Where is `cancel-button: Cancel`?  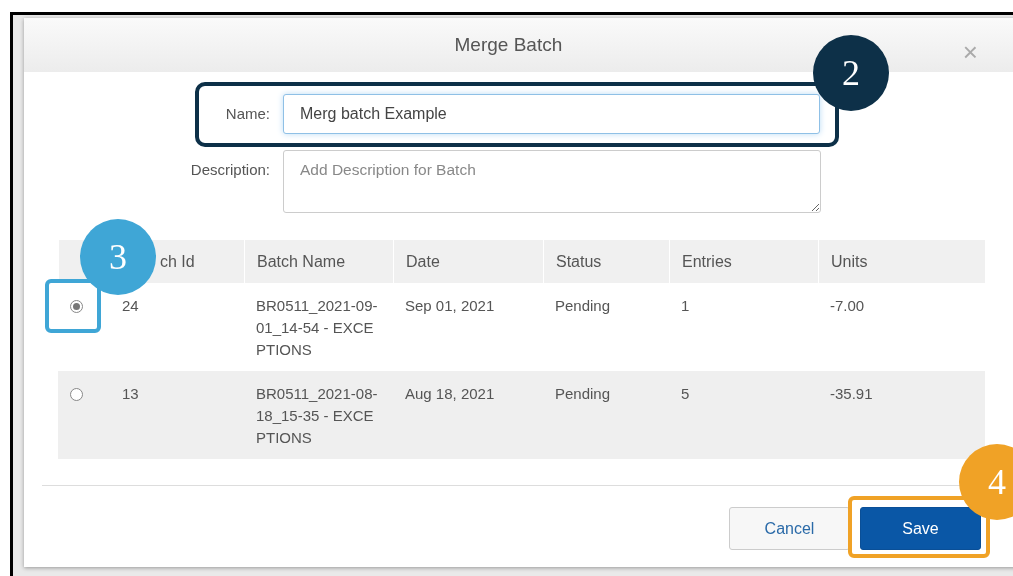 cancel-button: Cancel is located at coordinates (789, 528).